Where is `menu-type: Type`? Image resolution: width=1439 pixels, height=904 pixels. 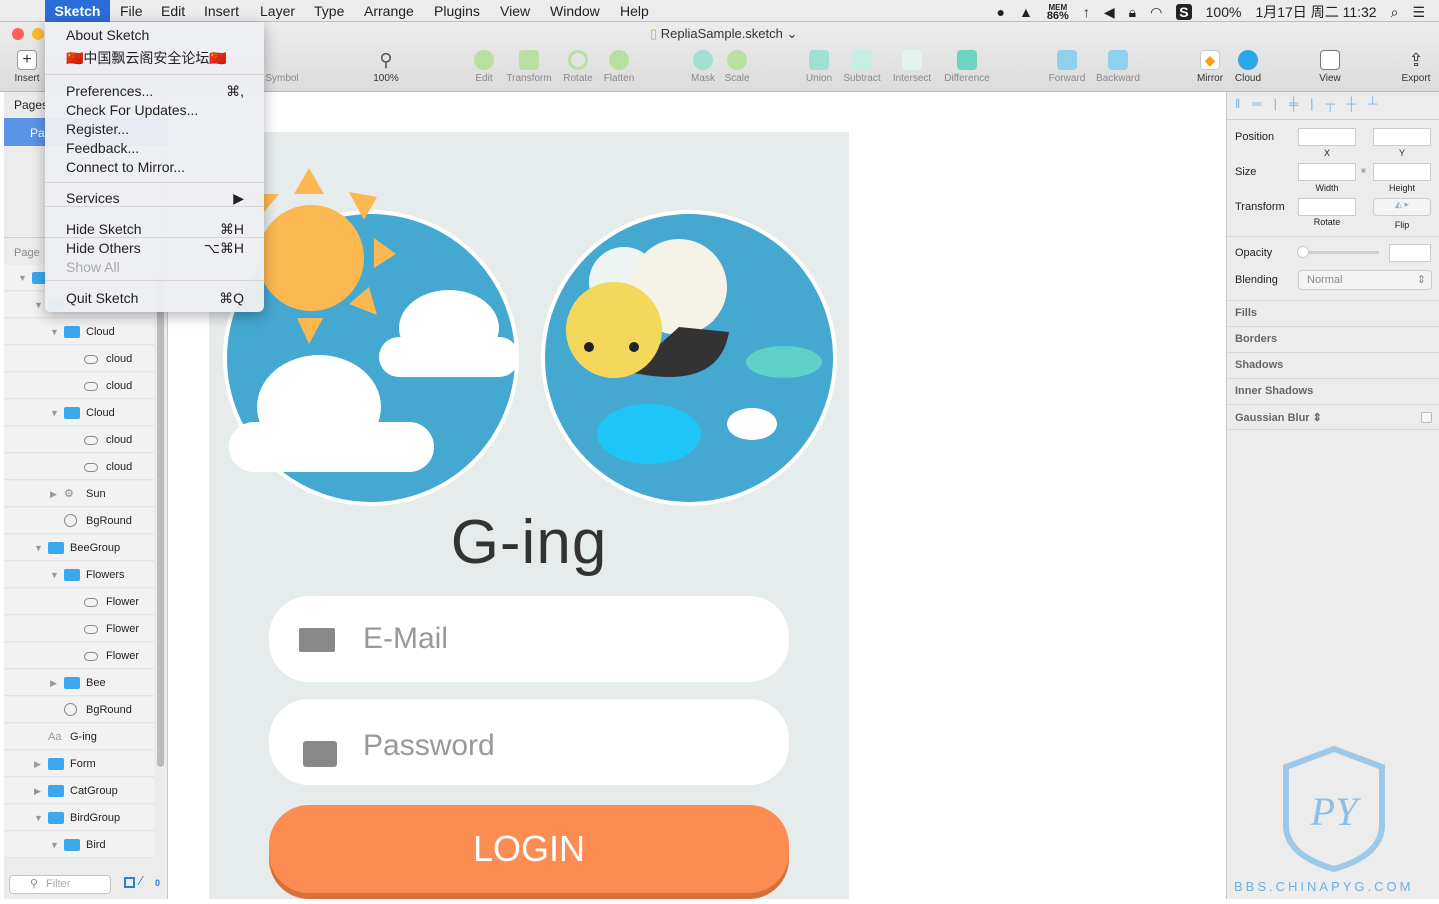 menu-type: Type is located at coordinates (329, 11).